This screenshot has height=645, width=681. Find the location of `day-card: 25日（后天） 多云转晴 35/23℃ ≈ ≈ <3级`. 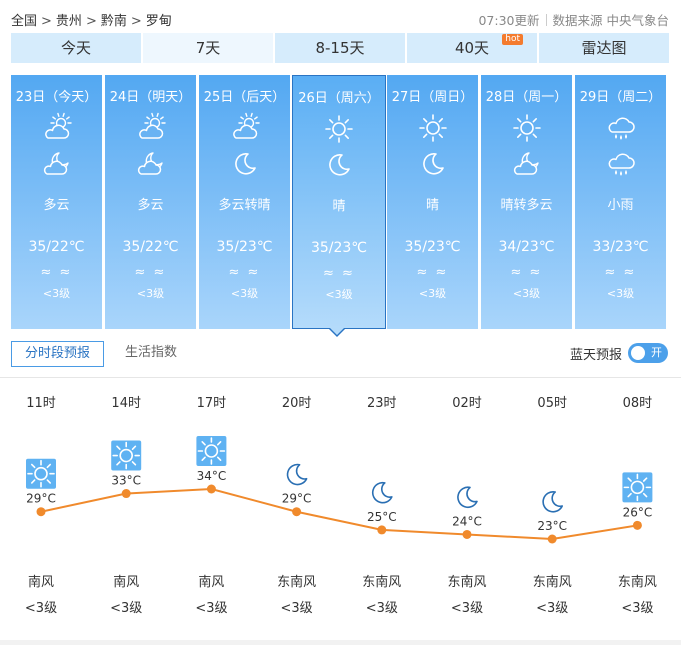

day-card: 25日（后天） 多云转晴 35/23℃ ≈ ≈ <3级 is located at coordinates (244, 202).